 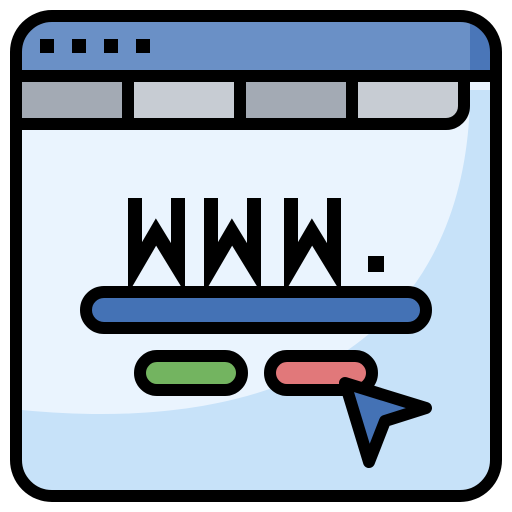 I want to click on go-button, so click(x=191, y=373).